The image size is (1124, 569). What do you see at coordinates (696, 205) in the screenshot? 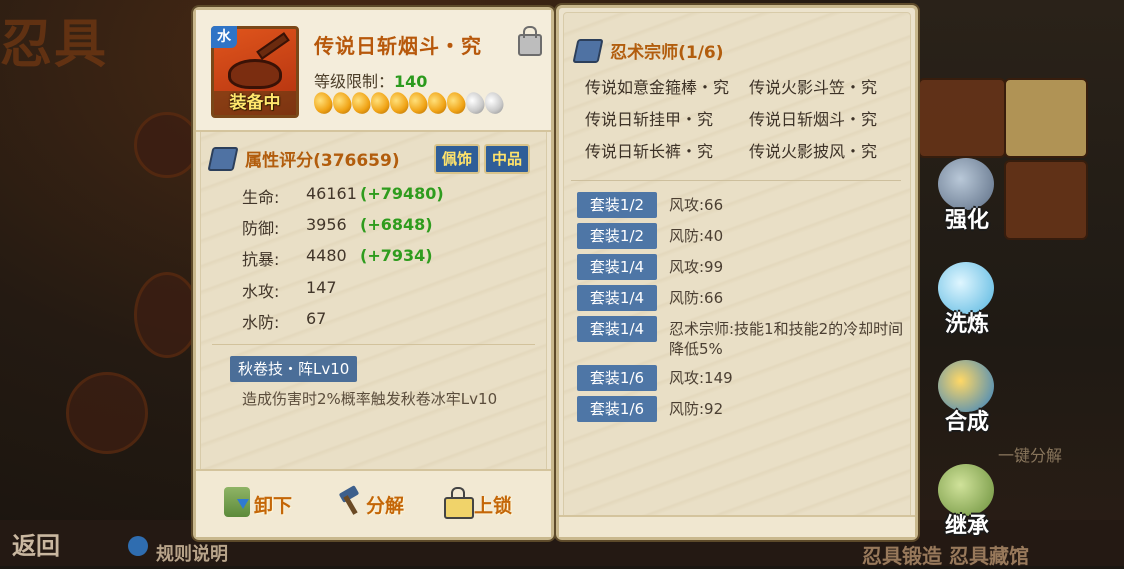
I see `set-bonus-text: 风攻:66` at bounding box center [696, 205].